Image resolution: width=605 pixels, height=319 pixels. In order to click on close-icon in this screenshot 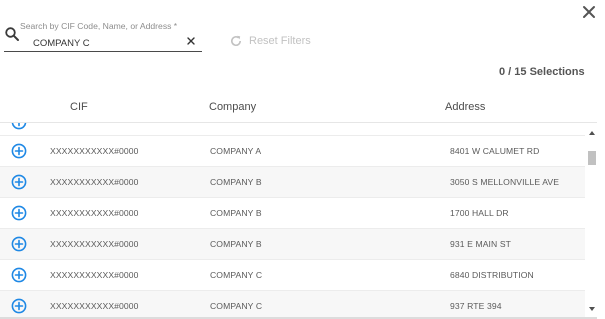, I will do `click(589, 12)`.